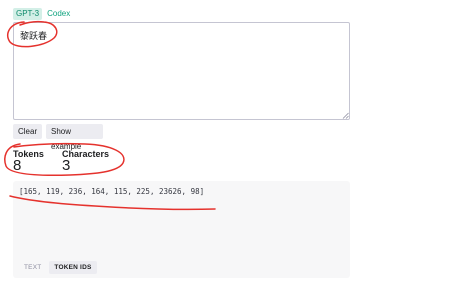 Image resolution: width=474 pixels, height=286 pixels. What do you see at coordinates (66, 165) in the screenshot?
I see `characters-count: 3` at bounding box center [66, 165].